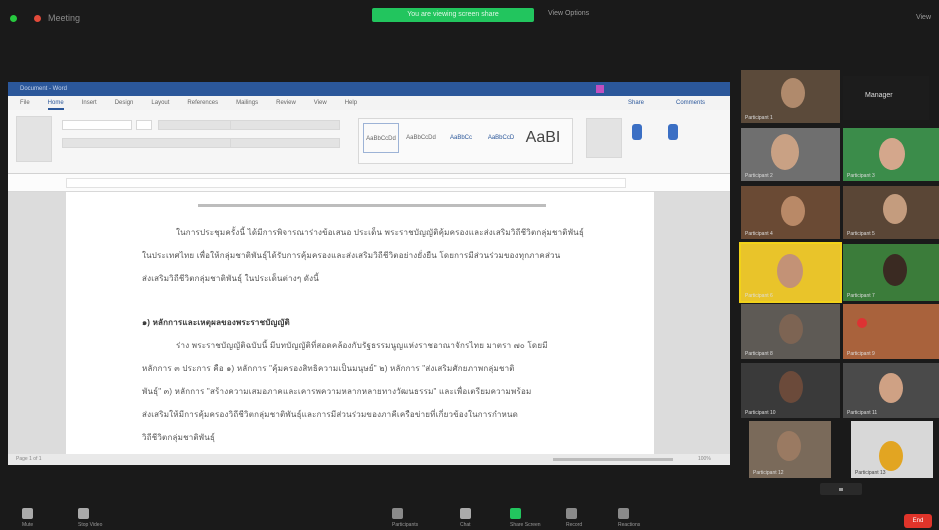  Describe the element at coordinates (636, 103) in the screenshot. I see `word-share-button: Share` at that location.